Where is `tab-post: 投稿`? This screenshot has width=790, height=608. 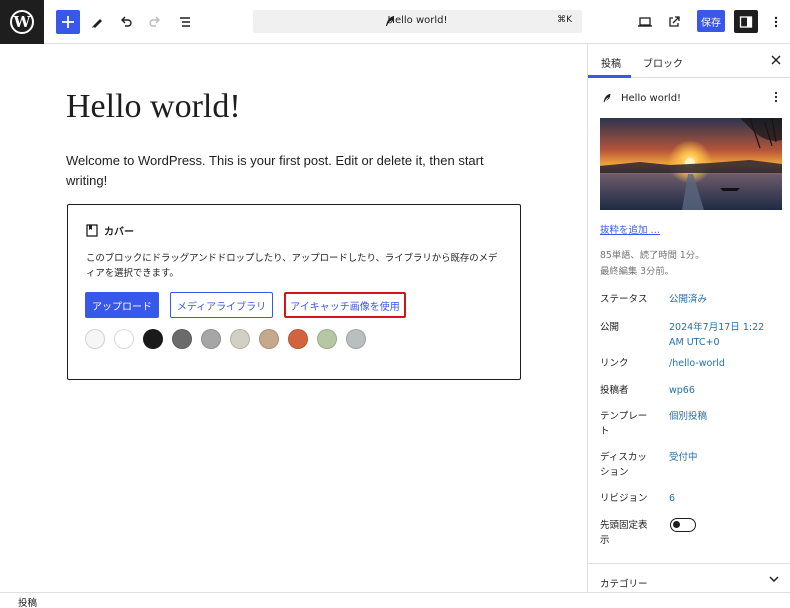 tab-post: 投稿 is located at coordinates (611, 62).